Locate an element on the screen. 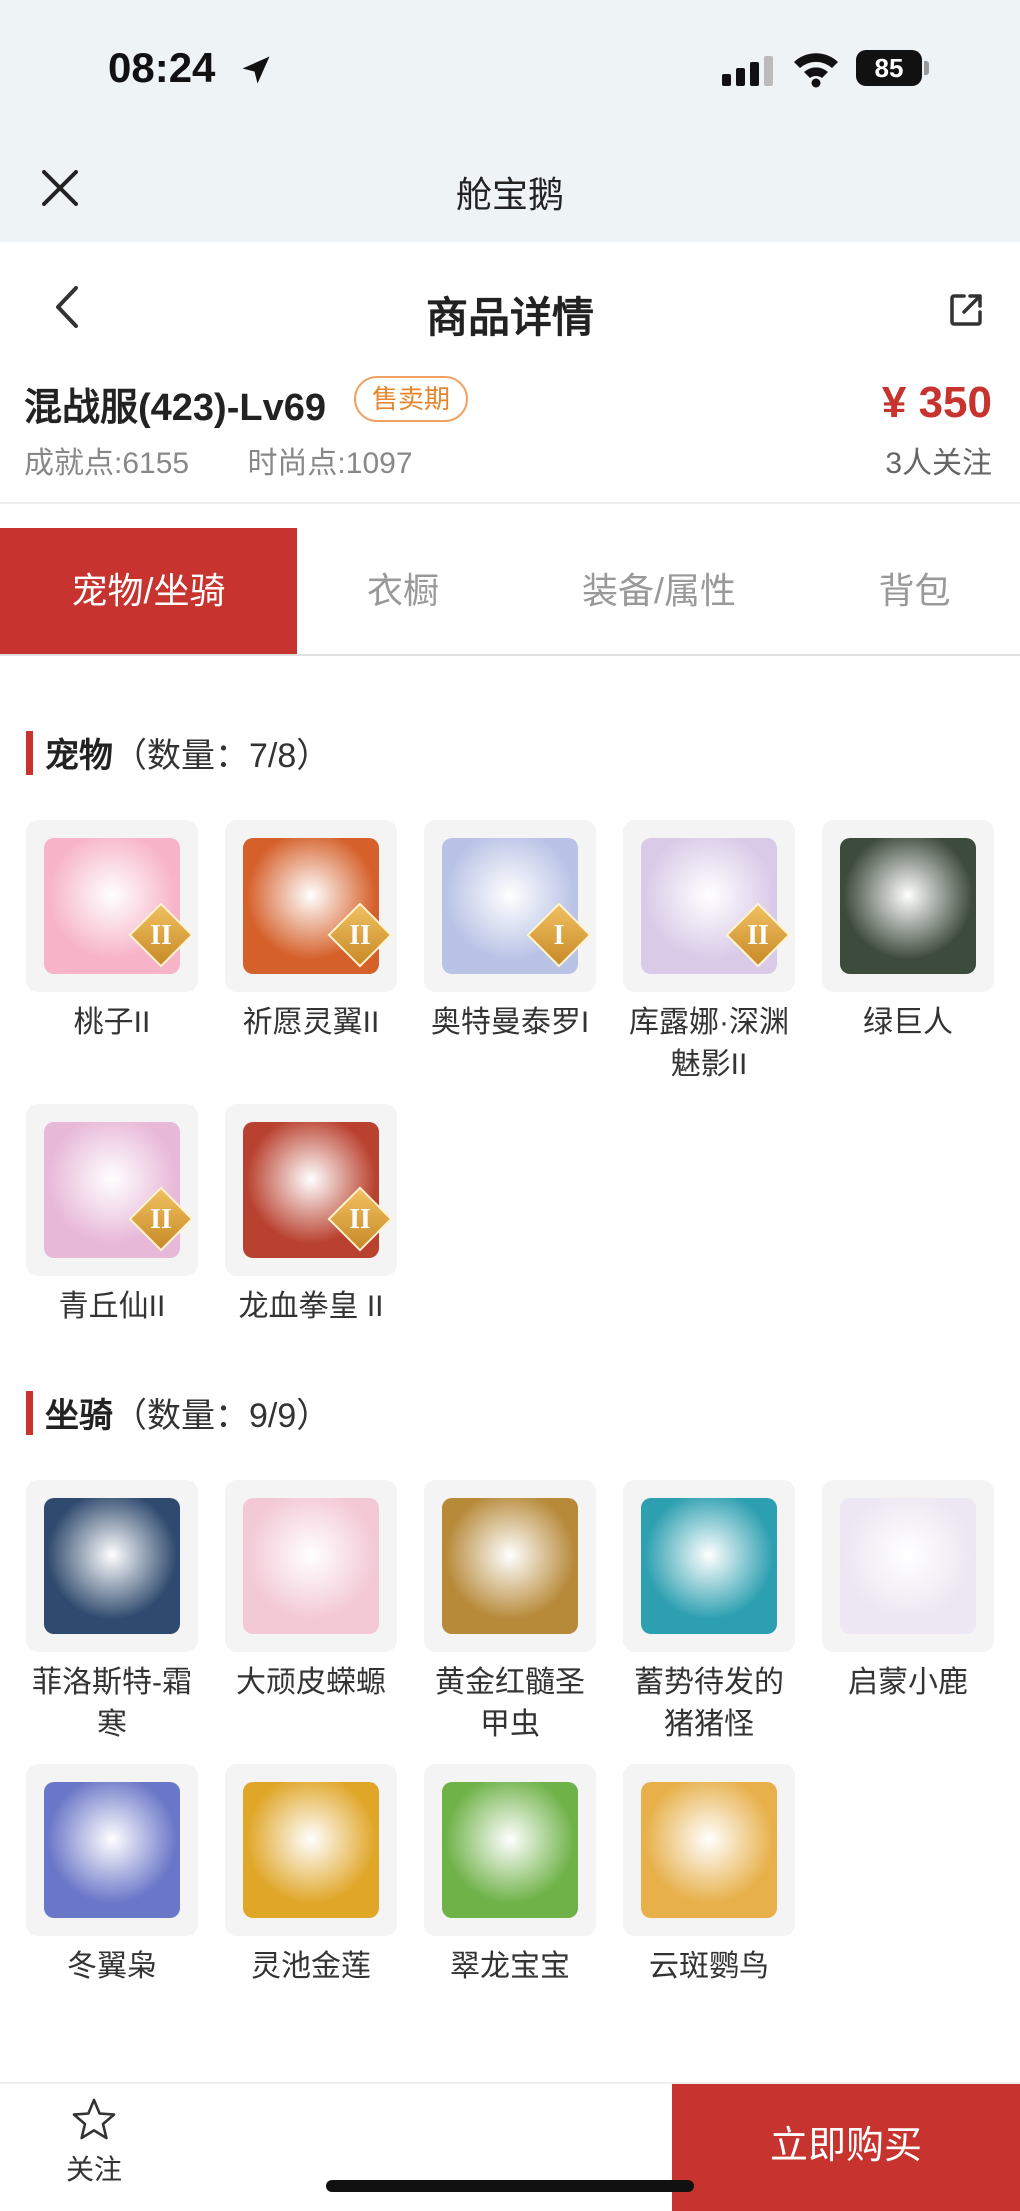 Image resolution: width=1020 pixels, height=2211 pixels. tab-backpack: 背包 is located at coordinates (914, 591).